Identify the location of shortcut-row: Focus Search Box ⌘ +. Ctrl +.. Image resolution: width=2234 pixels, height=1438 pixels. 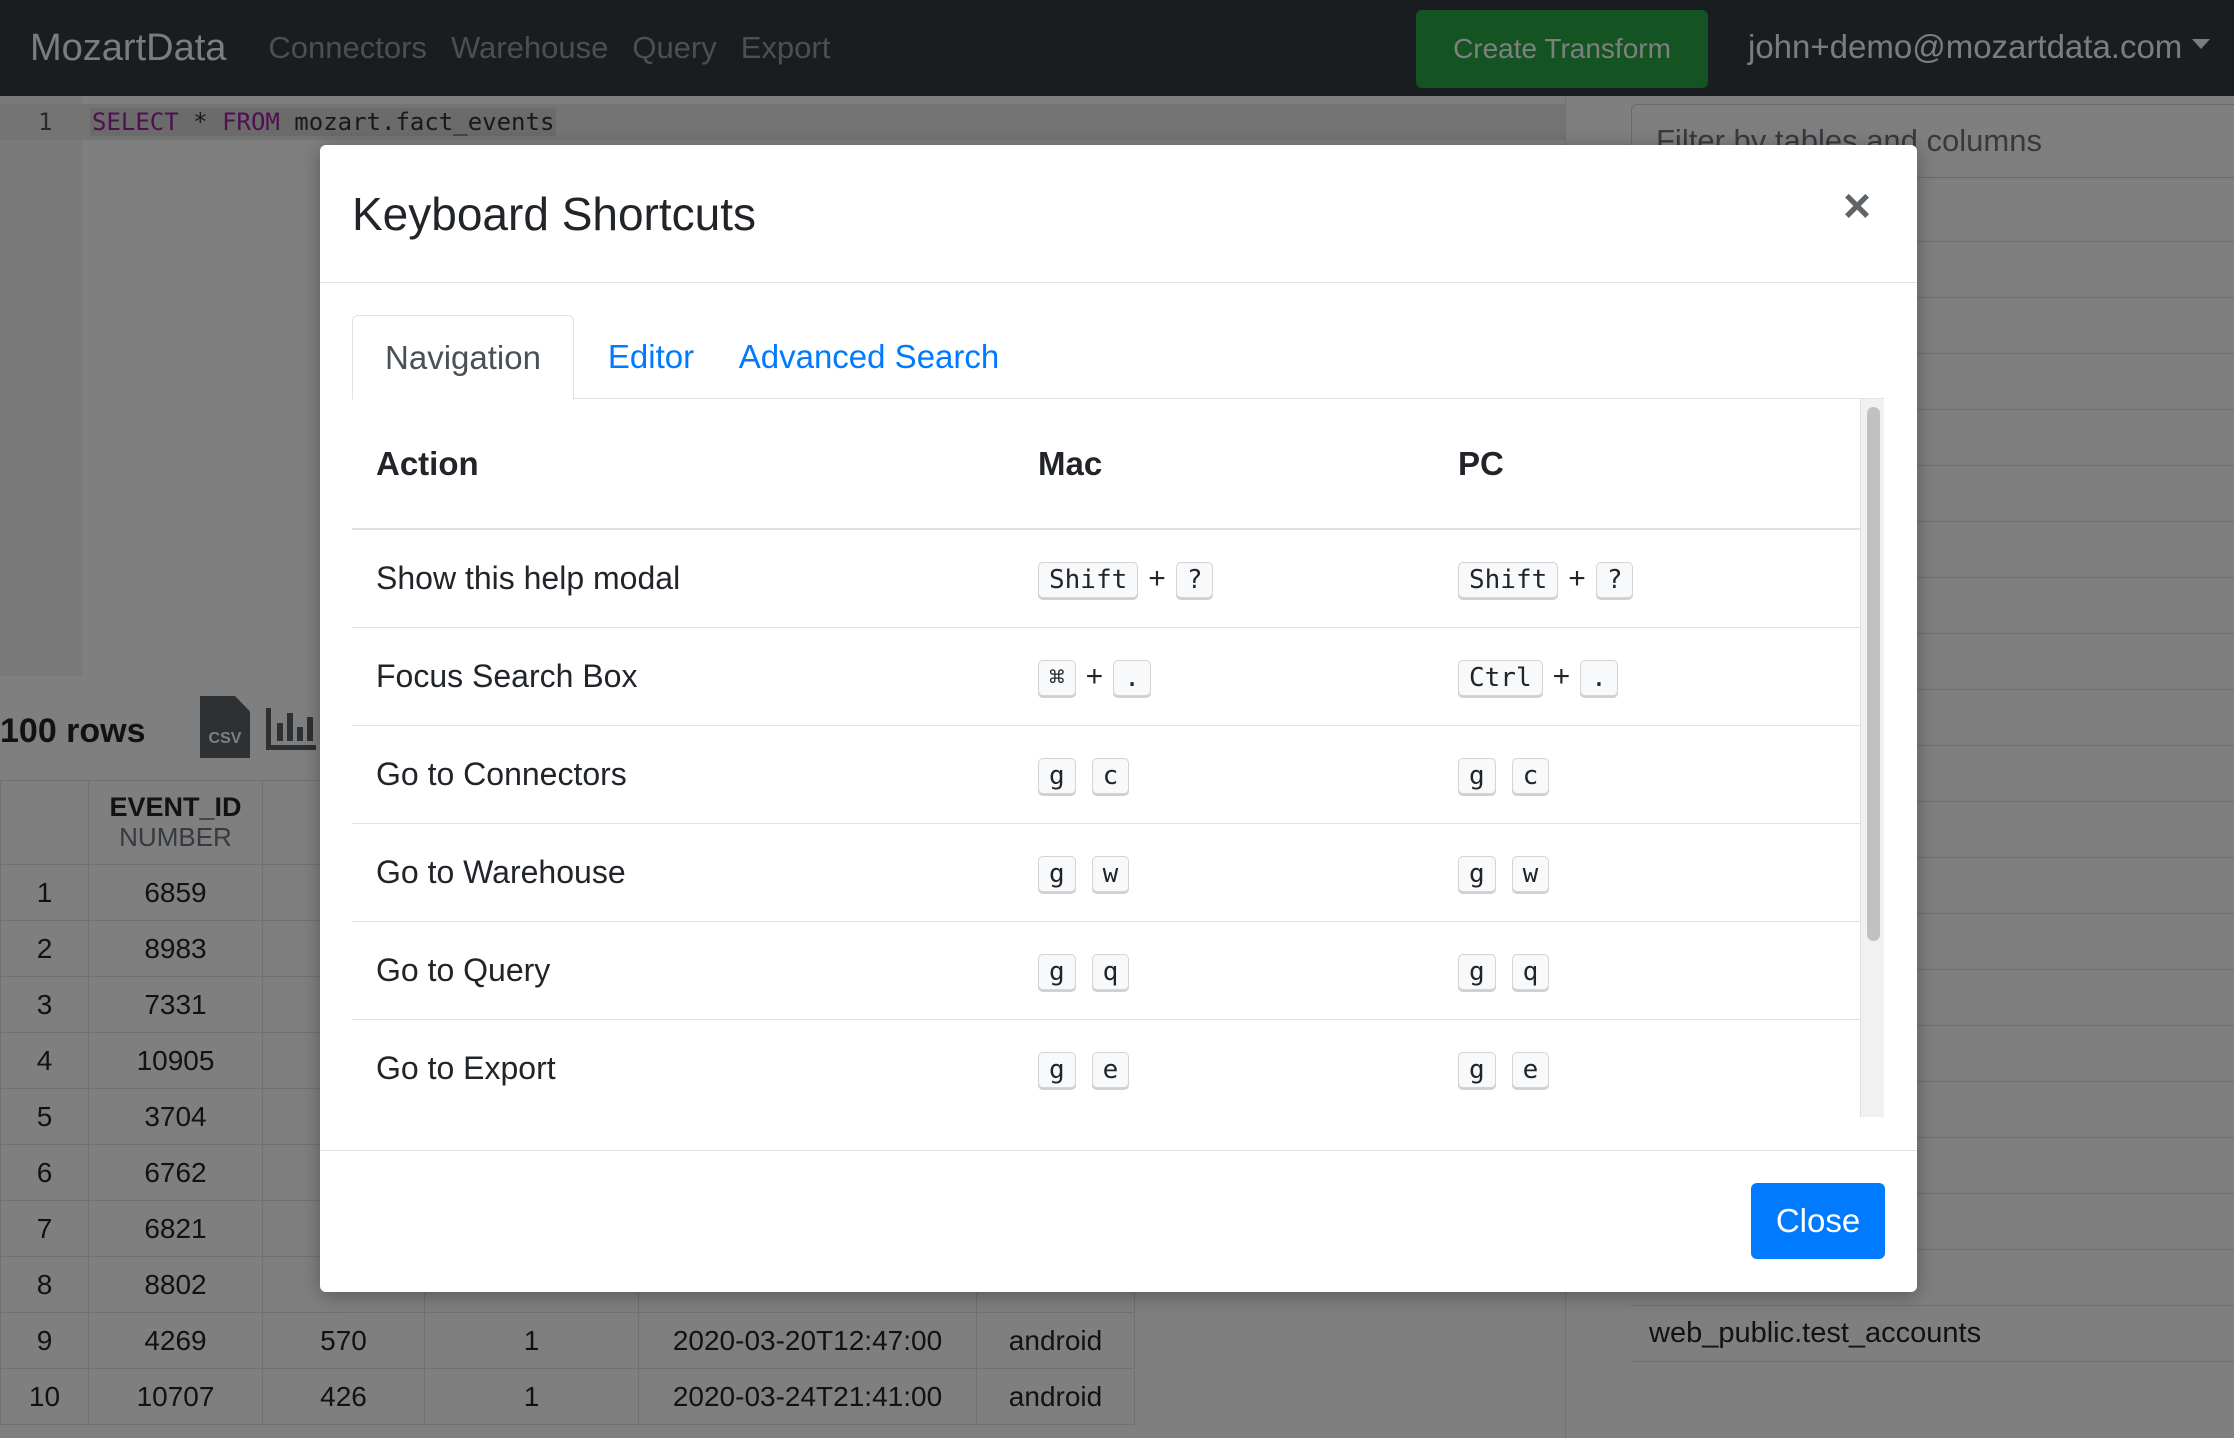
(1106, 676).